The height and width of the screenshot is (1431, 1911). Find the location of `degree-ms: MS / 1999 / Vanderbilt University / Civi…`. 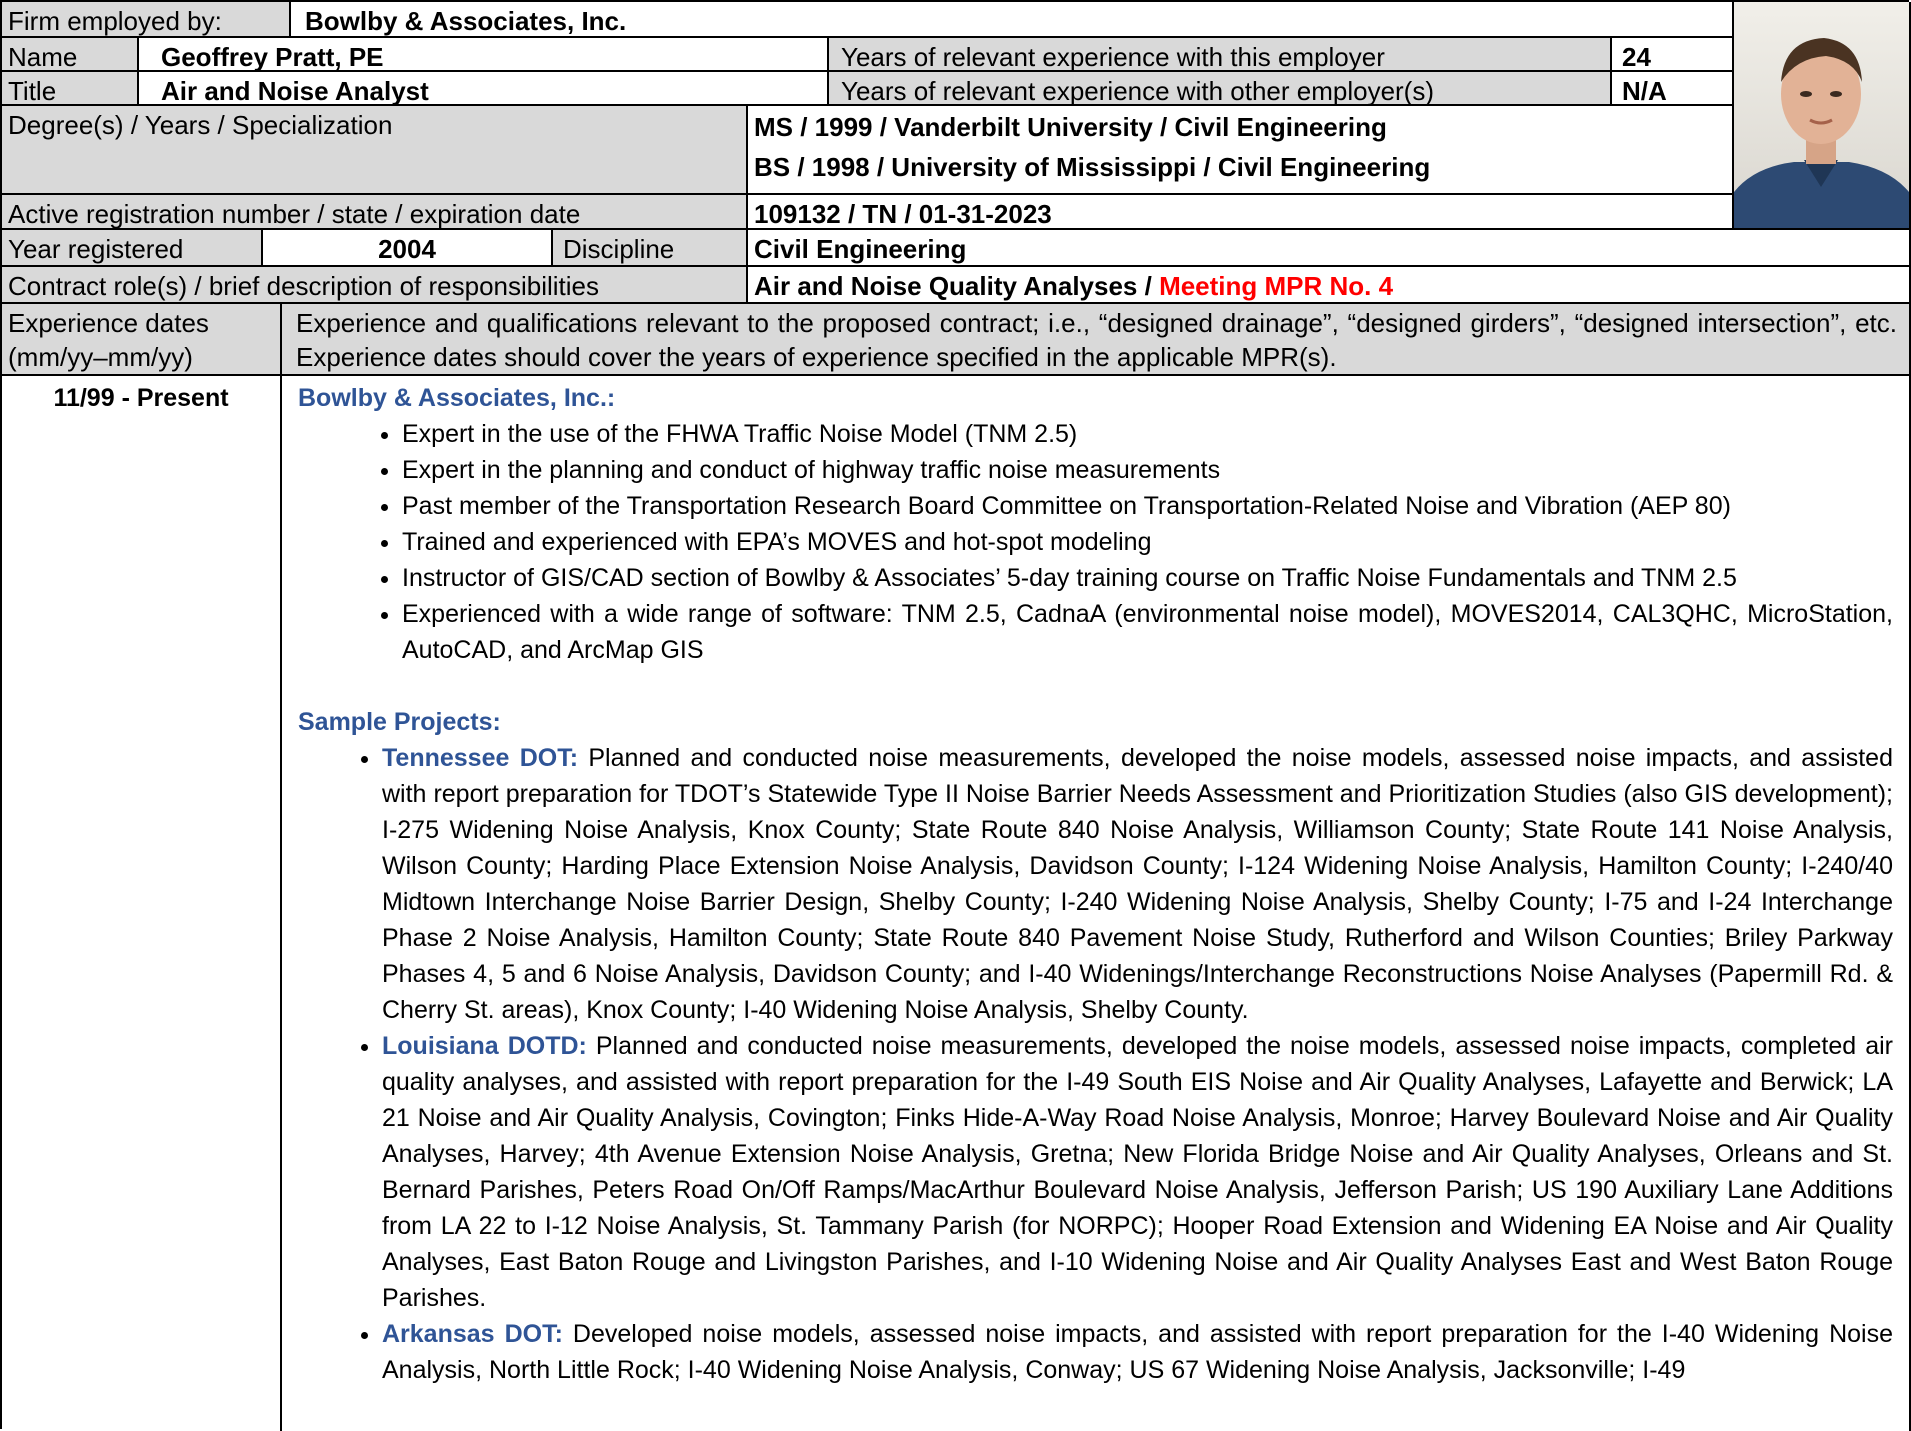

degree-ms: MS / 1999 / Vanderbilt University / Civi… is located at coordinates (1070, 127).